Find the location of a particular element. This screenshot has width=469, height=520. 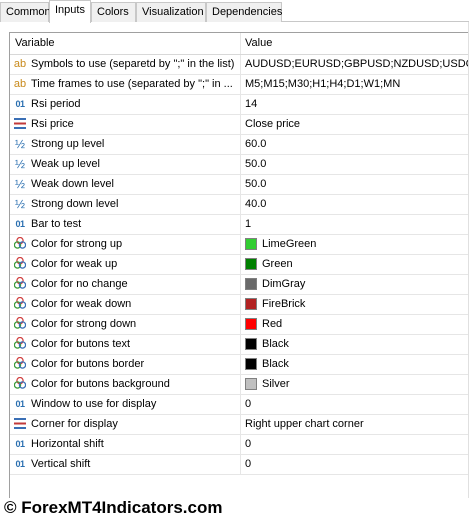

table-row: Rsi price Close price is located at coordinates (239, 125).